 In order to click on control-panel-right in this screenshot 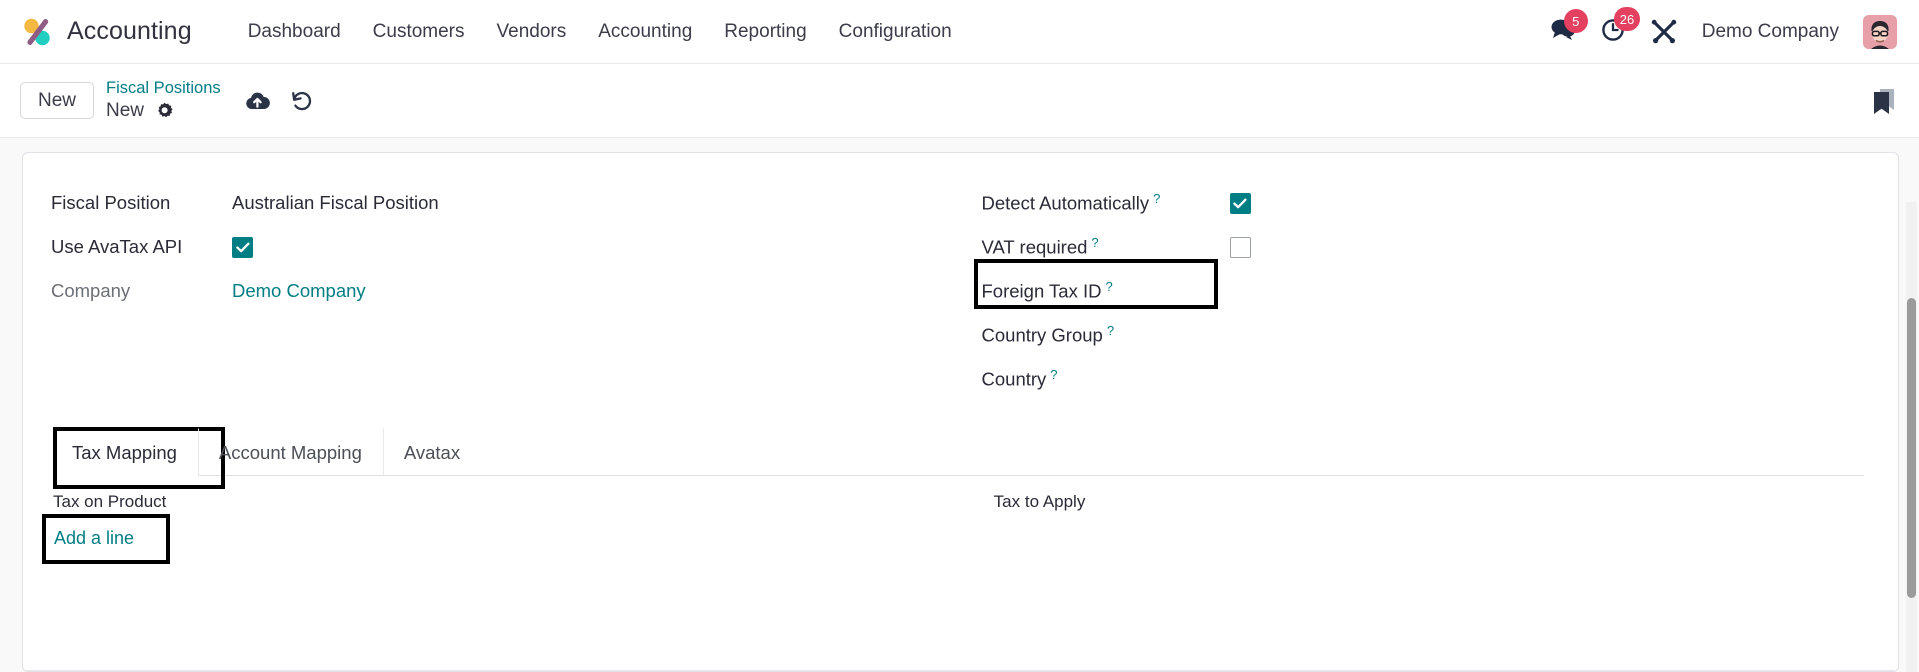, I will do `click(1884, 101)`.